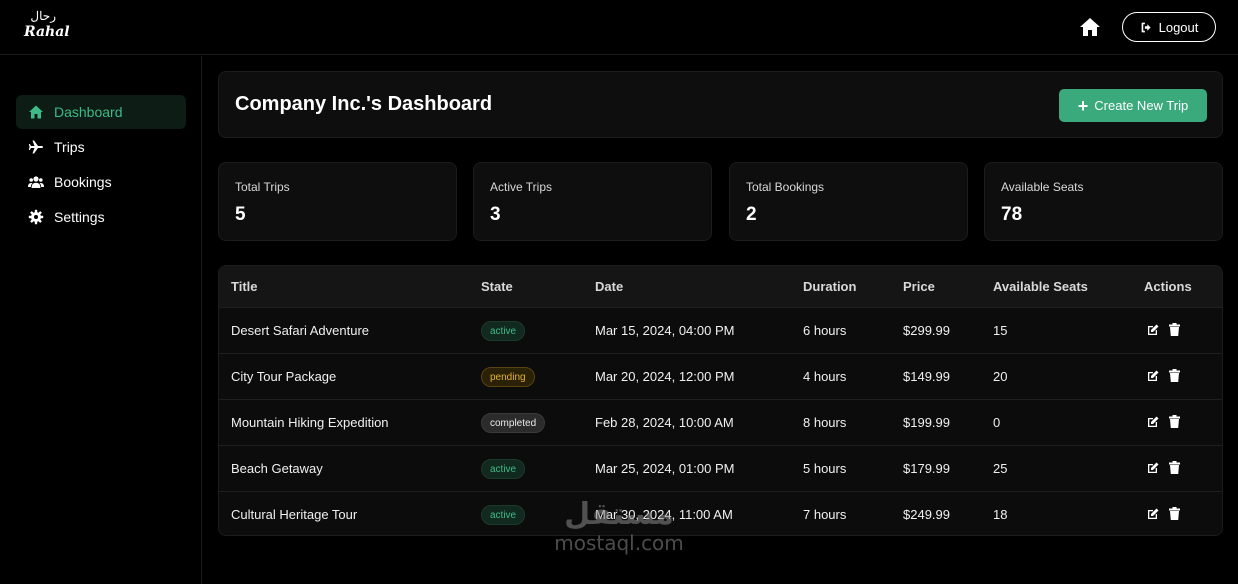  What do you see at coordinates (825, 422) in the screenshot?
I see `trip-duration: 8 hours` at bounding box center [825, 422].